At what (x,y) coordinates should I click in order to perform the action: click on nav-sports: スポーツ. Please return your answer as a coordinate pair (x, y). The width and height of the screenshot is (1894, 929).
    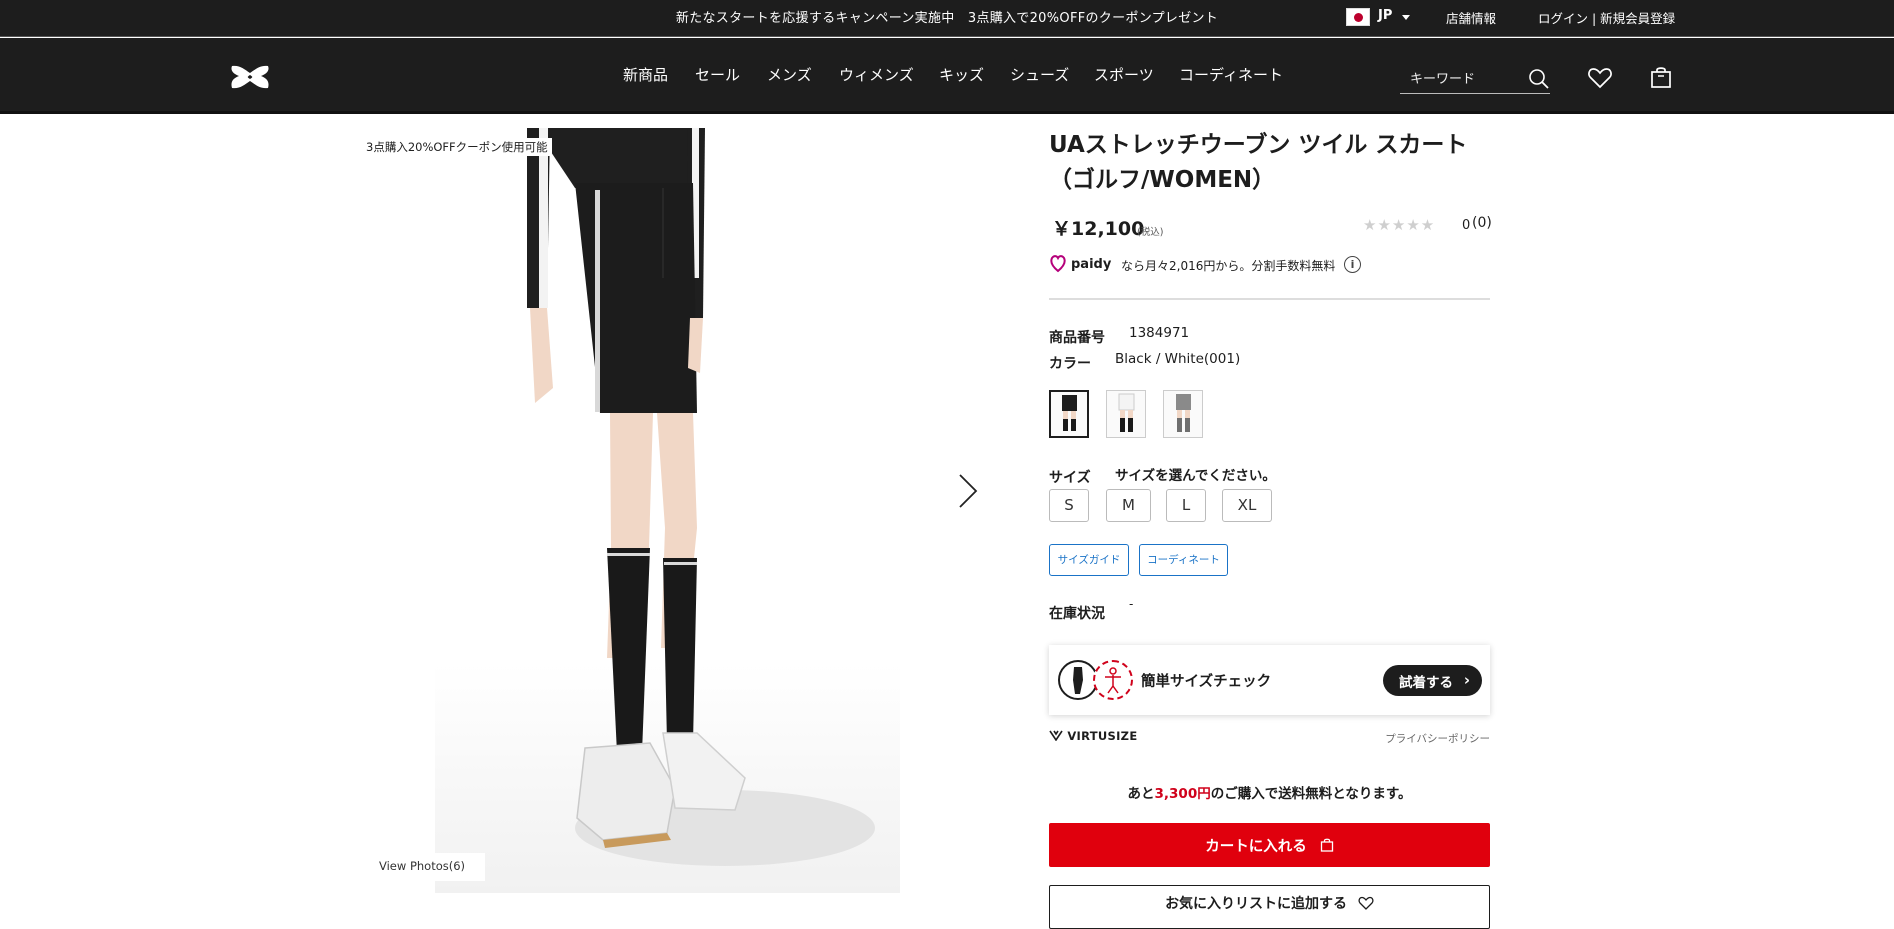
    Looking at the image, I should click on (1124, 74).